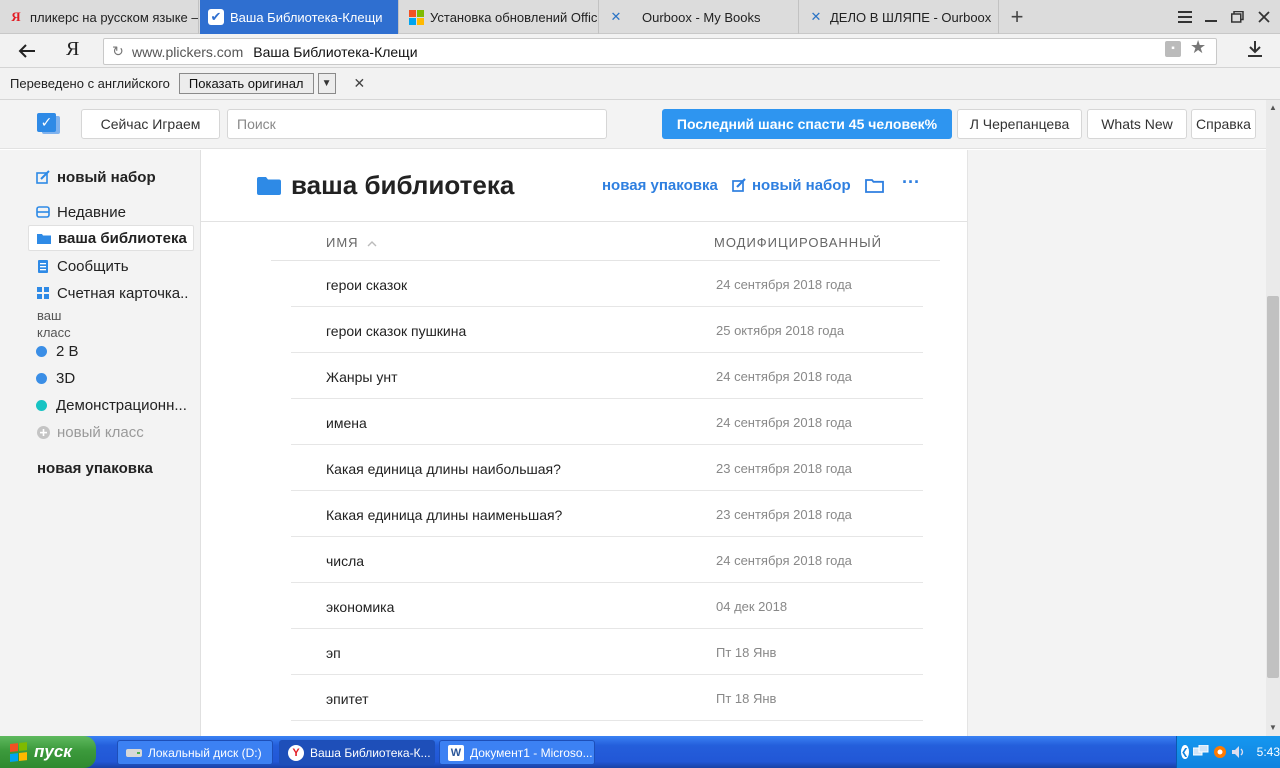 This screenshot has width=1280, height=768. What do you see at coordinates (1173, 49) in the screenshot?
I see `lock-icon: ▪` at bounding box center [1173, 49].